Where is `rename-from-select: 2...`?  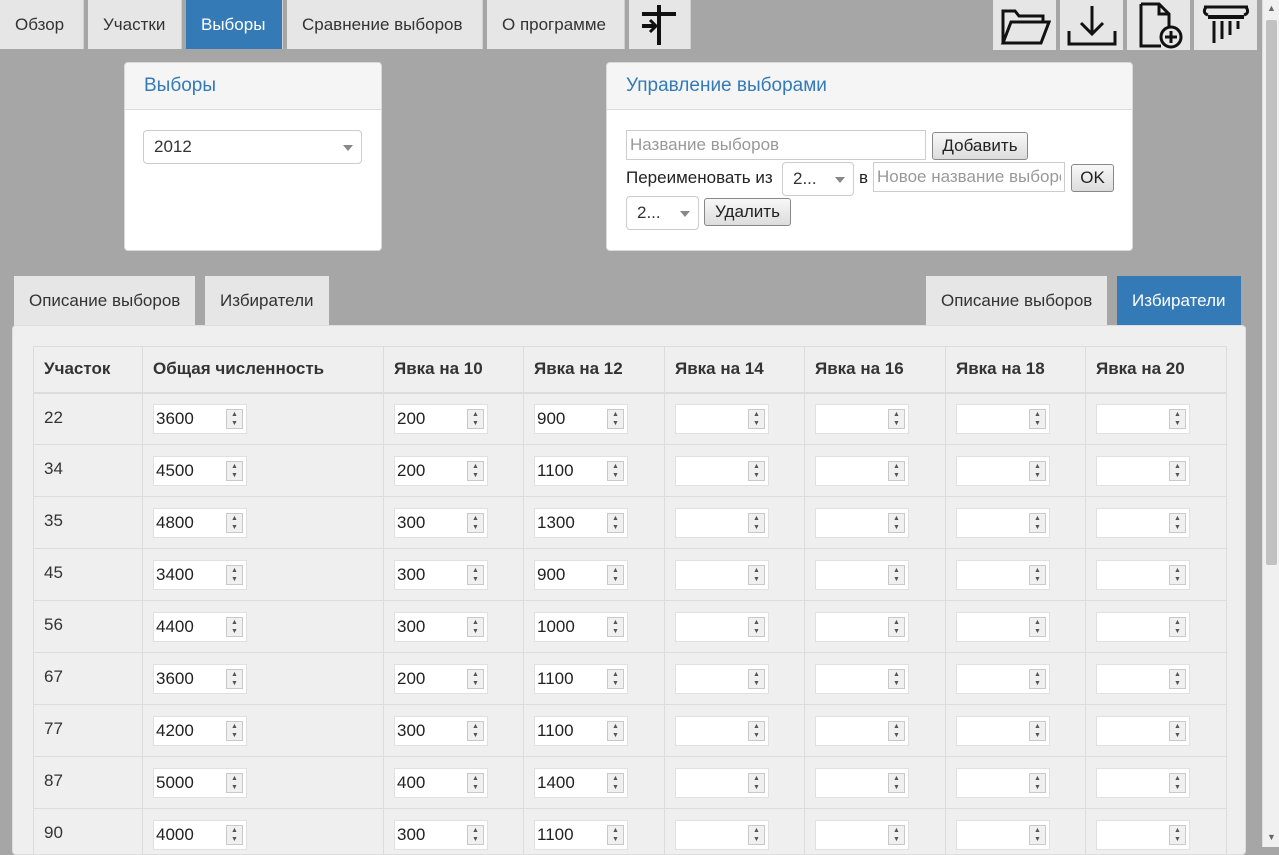 rename-from-select: 2... is located at coordinates (818, 179).